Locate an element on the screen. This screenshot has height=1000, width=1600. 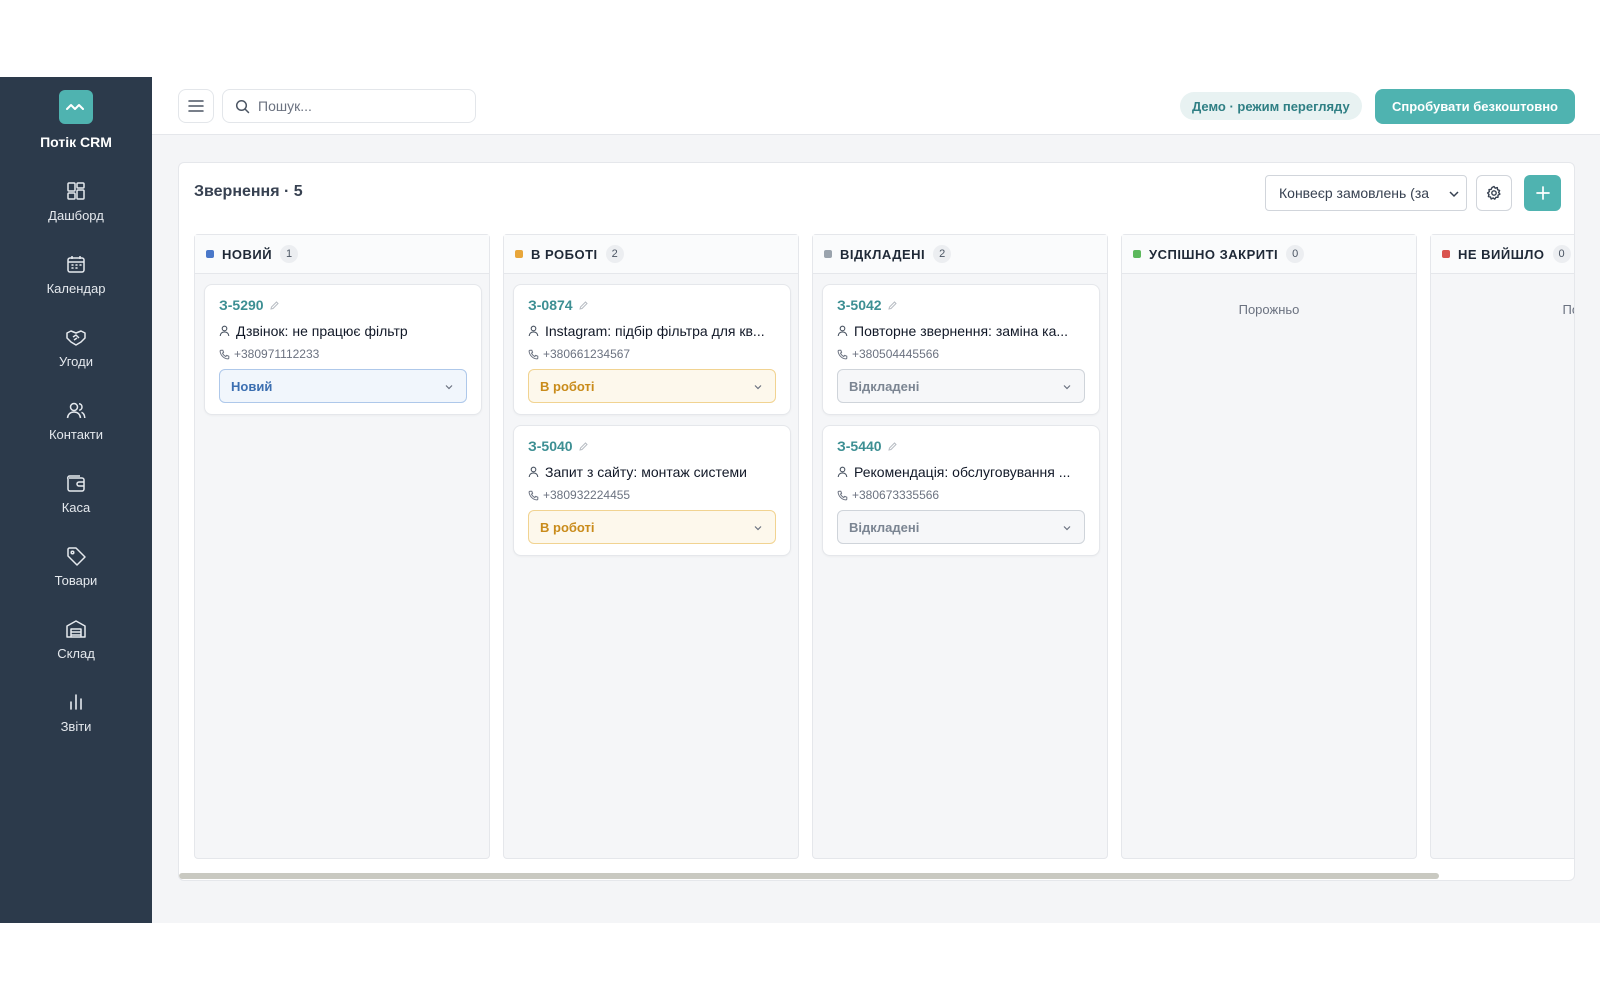
menu-toggle-button is located at coordinates (196, 106).